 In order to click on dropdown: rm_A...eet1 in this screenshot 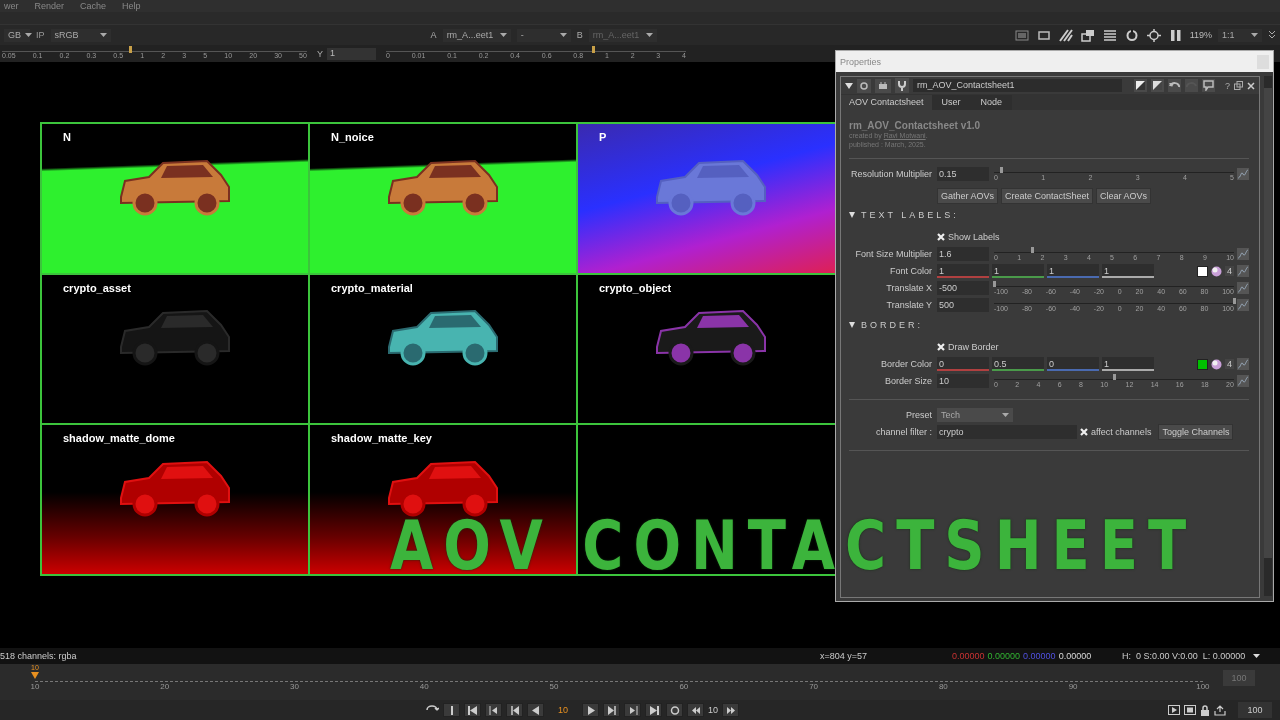, I will do `click(476, 35)`.